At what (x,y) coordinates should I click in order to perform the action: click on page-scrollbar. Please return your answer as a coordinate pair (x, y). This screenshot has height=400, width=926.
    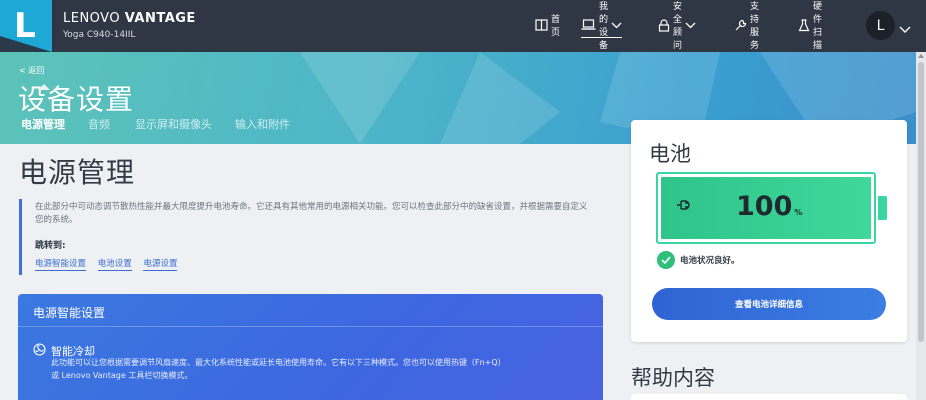
    Looking at the image, I should click on (921, 226).